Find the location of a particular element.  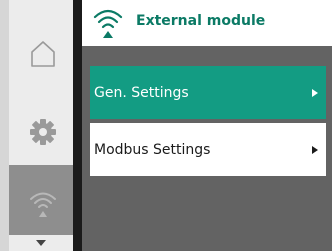

nav-settings-button is located at coordinates (43, 132).